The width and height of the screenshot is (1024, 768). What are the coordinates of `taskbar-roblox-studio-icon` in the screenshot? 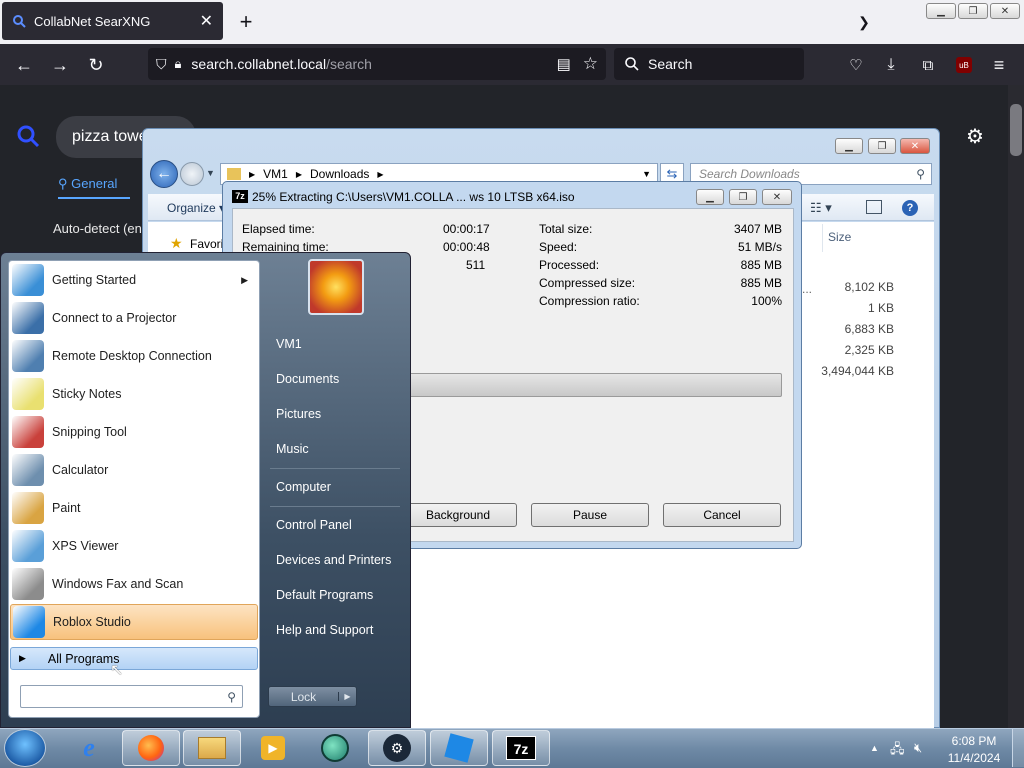 It's located at (459, 748).